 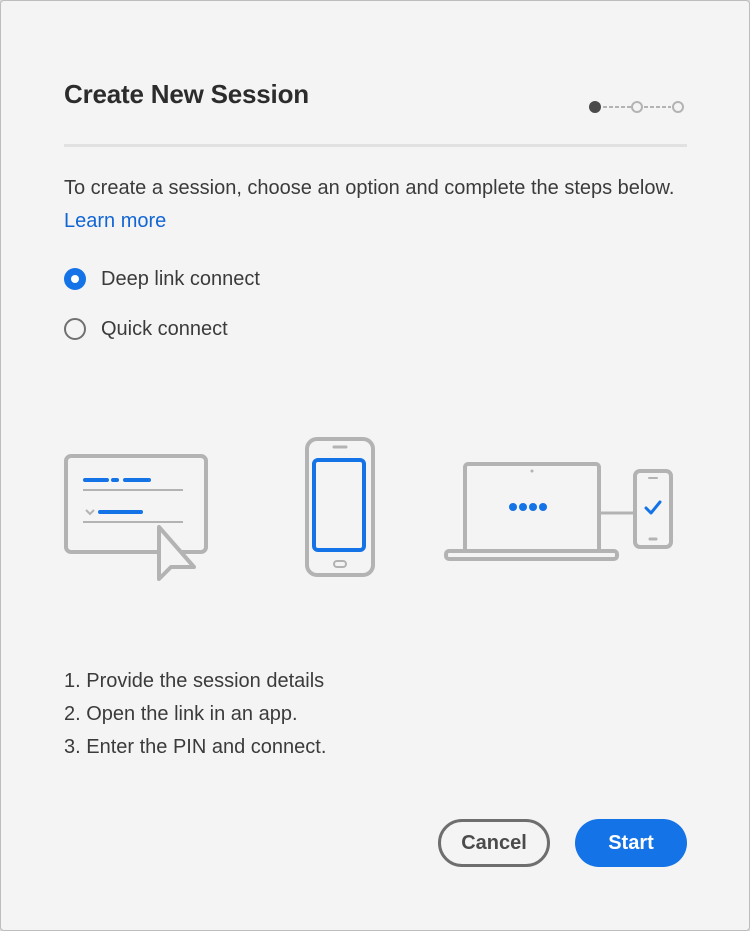 I want to click on option-label: Quick connect, so click(x=164, y=328).